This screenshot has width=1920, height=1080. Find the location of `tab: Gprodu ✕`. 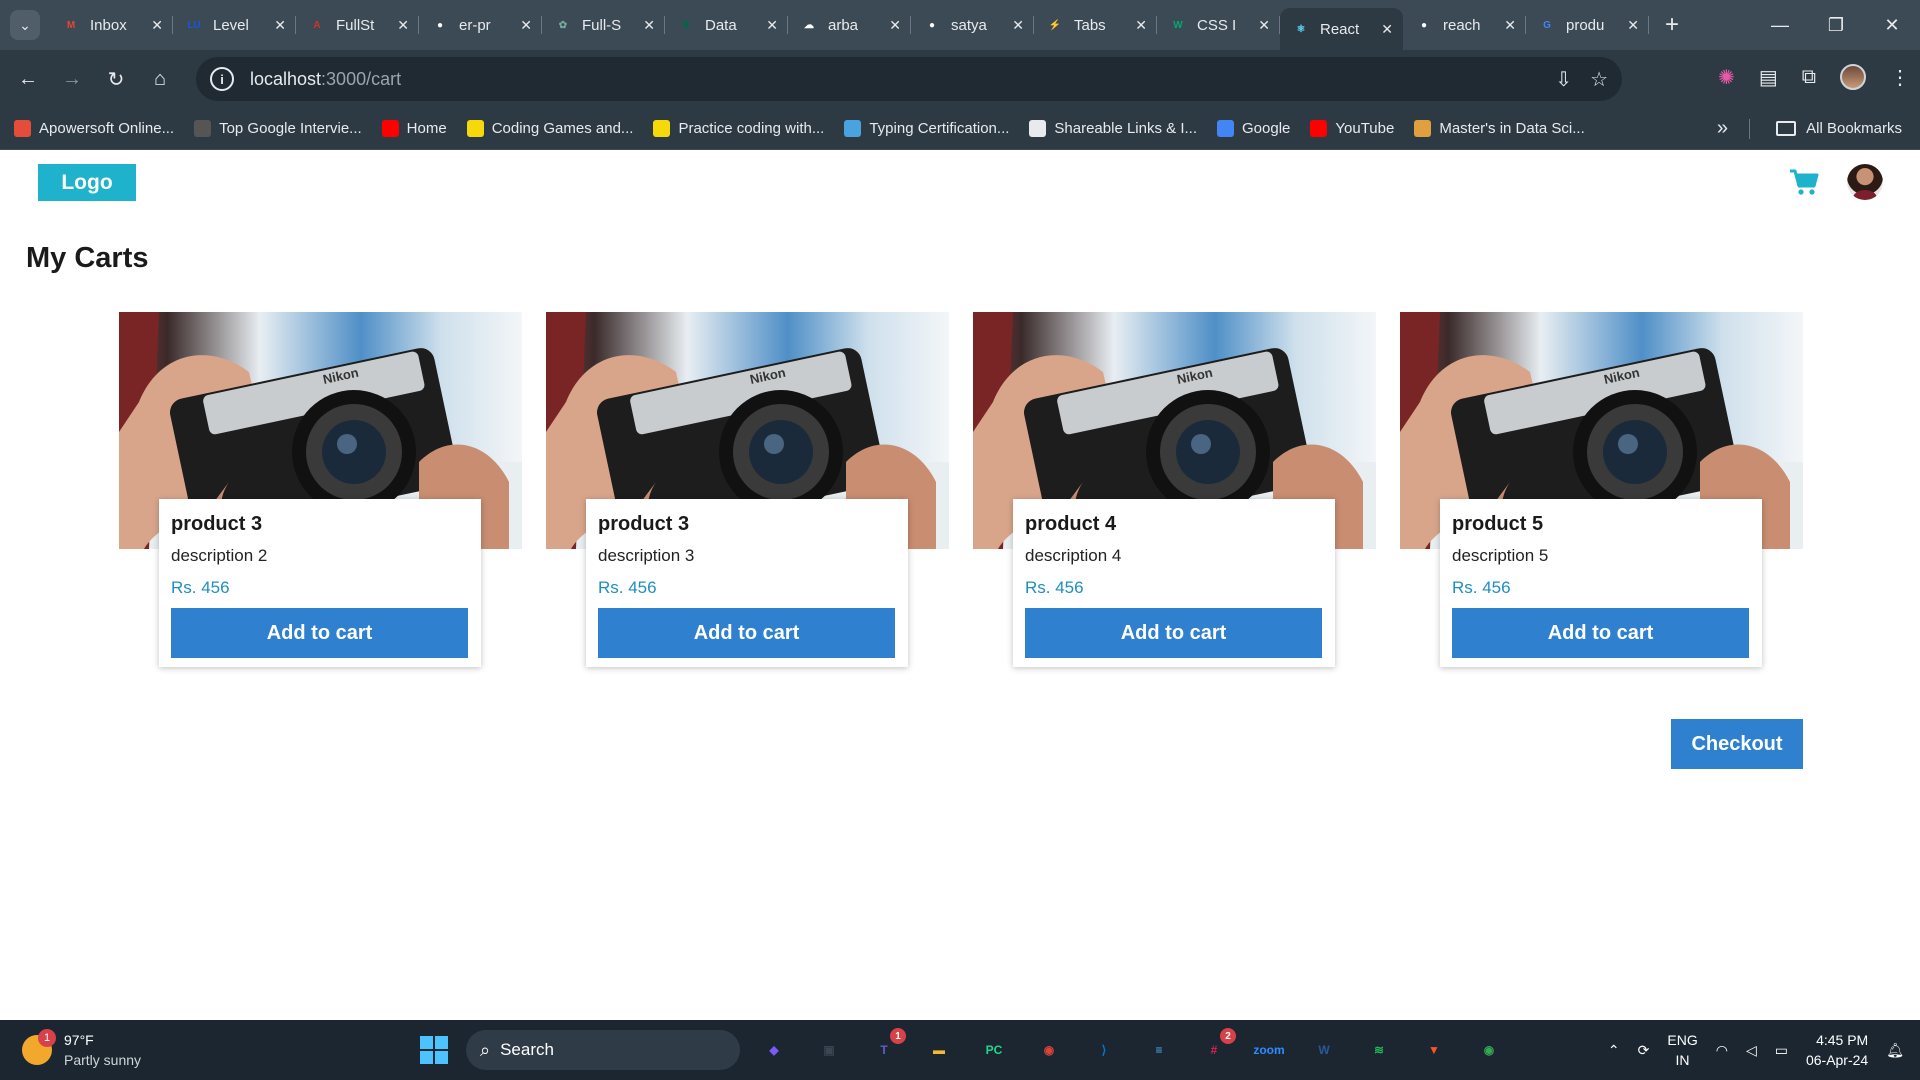

tab: Gprodu ✕ is located at coordinates (1587, 25).